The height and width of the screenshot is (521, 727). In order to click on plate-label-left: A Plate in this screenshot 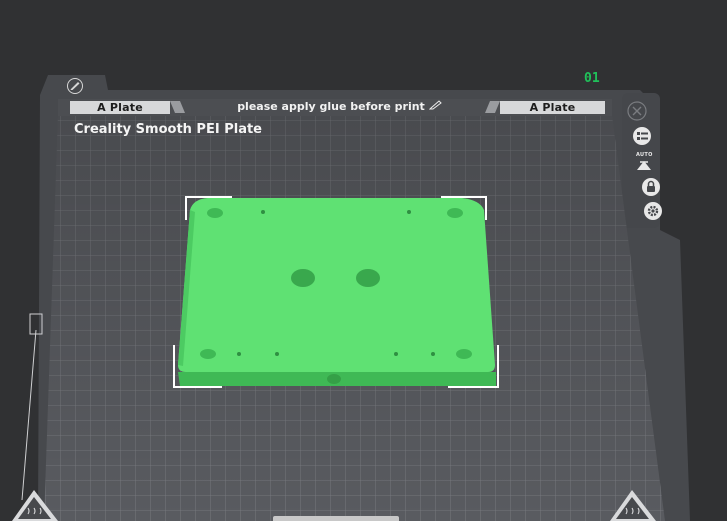, I will do `click(120, 107)`.